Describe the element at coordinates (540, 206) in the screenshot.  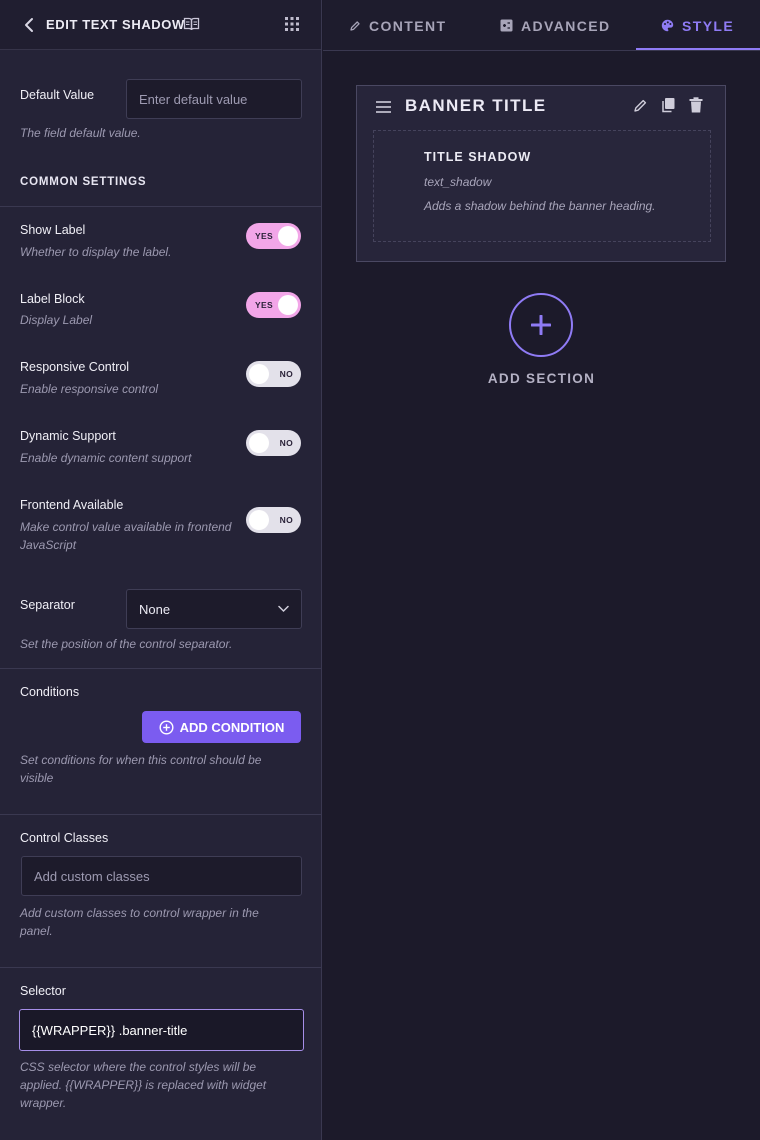
I see `control-desc: Adds a shadow behind the banner heading.` at that location.